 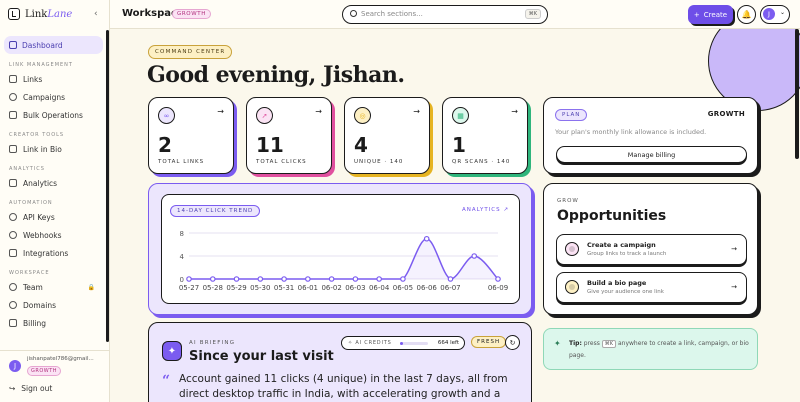 I want to click on x-tick-label: 06-03, so click(x=355, y=288).